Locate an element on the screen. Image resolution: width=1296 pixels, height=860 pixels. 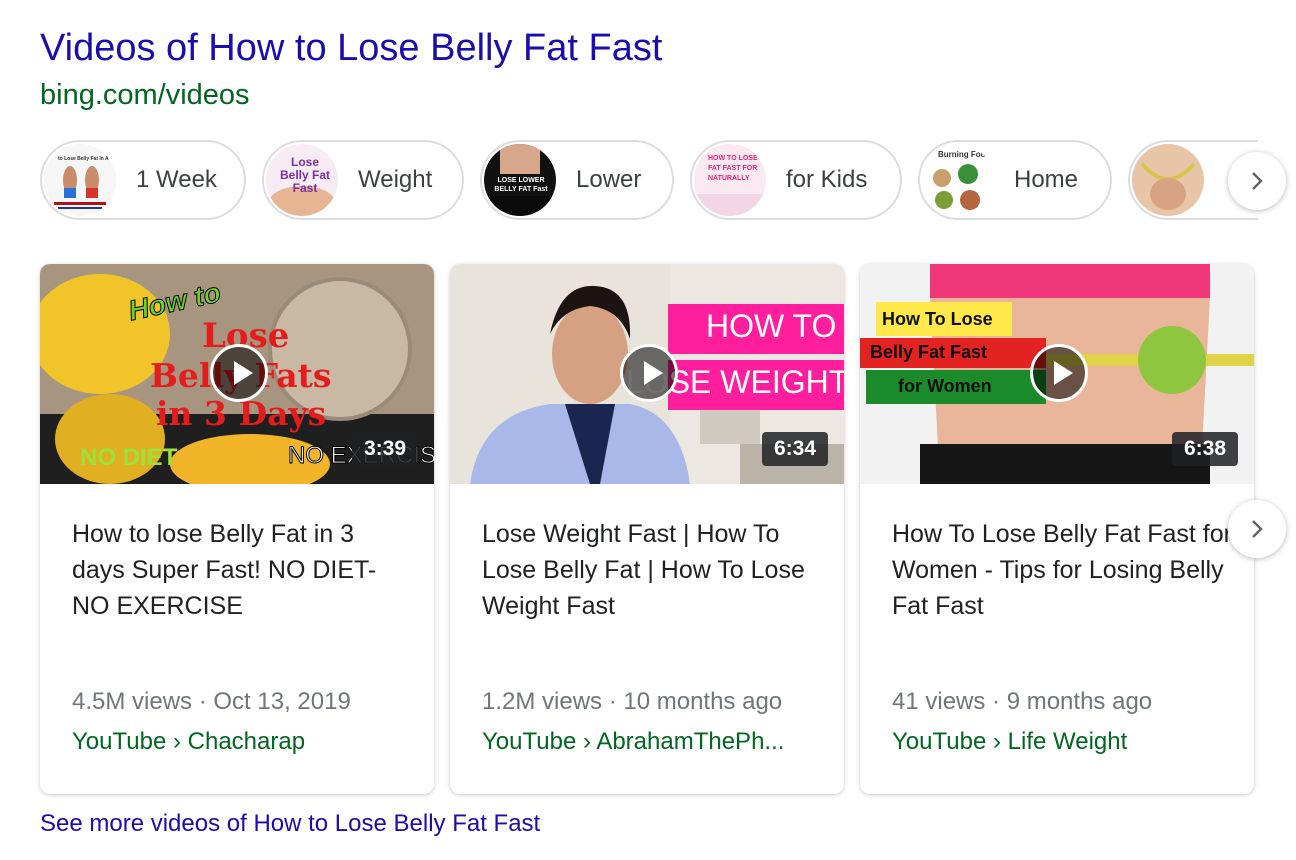
chip-thumbnail: LOSE LOWER BELLY FAT Fast is located at coordinates (520, 180).